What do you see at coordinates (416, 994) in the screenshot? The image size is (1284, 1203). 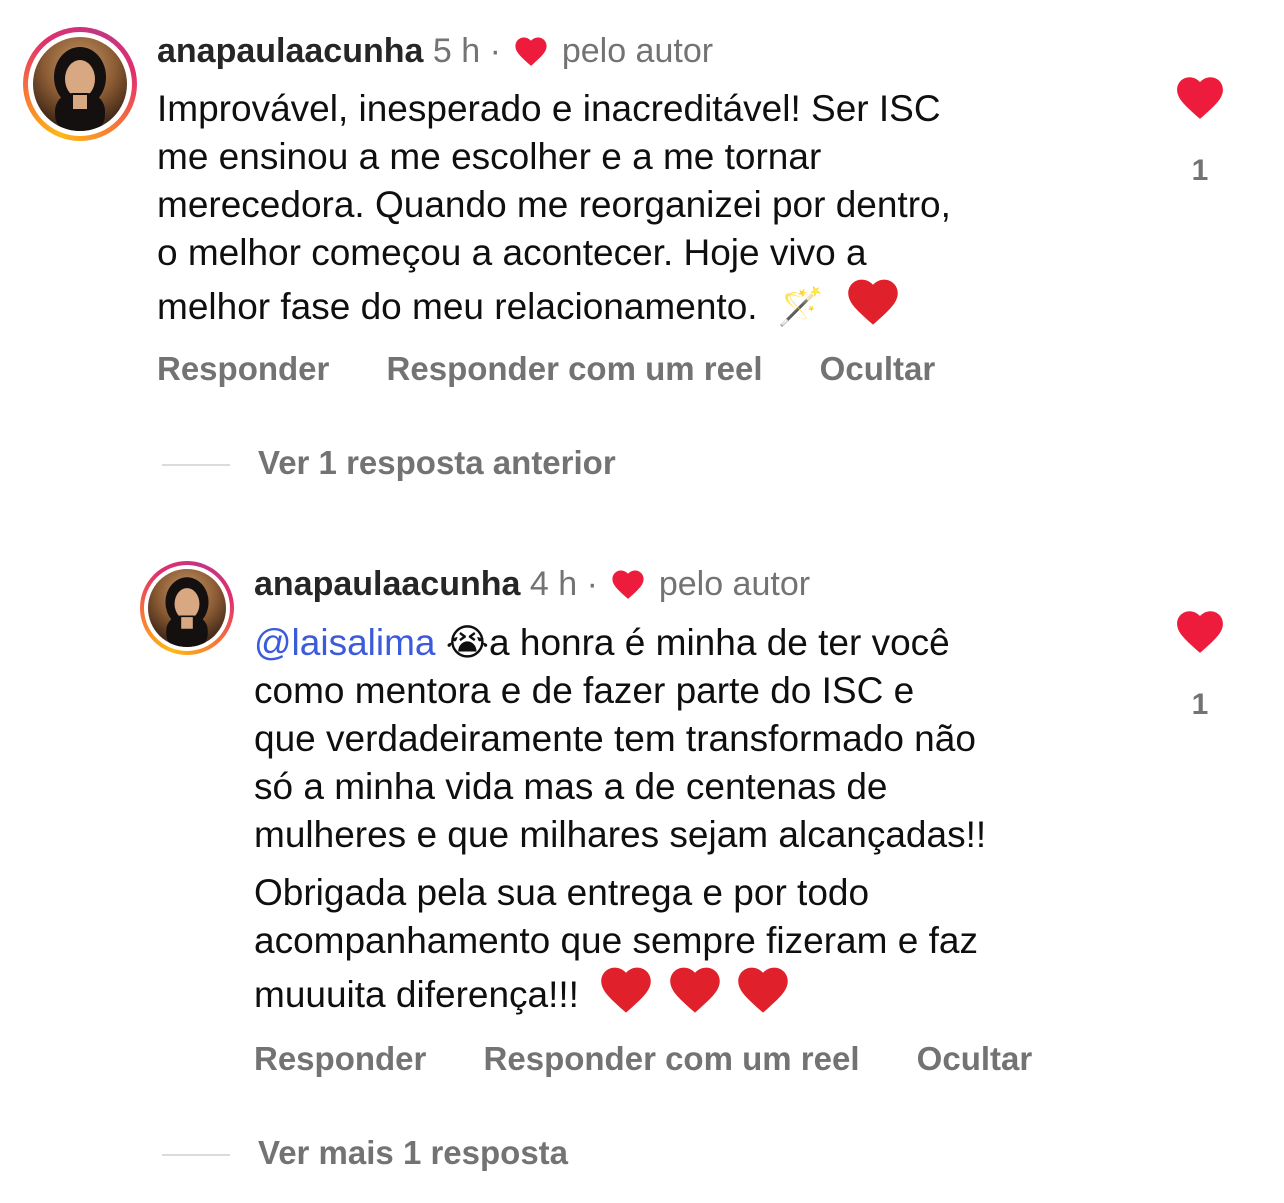 I see `comment-line: muuuita diferença!!!` at bounding box center [416, 994].